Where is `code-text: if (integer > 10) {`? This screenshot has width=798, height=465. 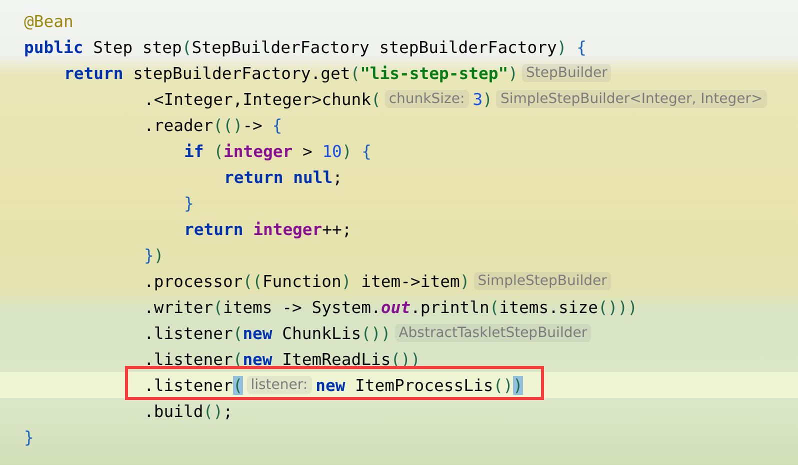
code-text: if (integer > 10) { is located at coordinates (278, 151).